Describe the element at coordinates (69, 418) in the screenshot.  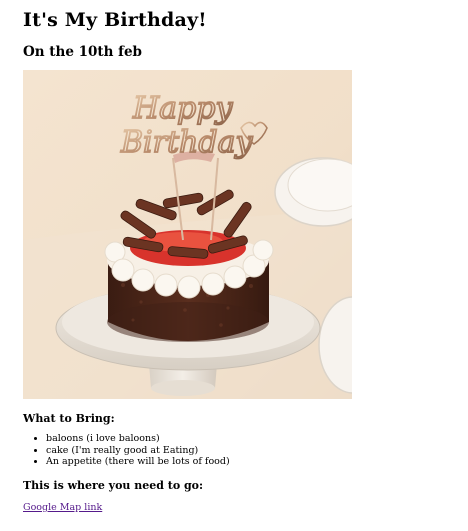
I see `what-to-bring-heading: What to Bring:` at that location.